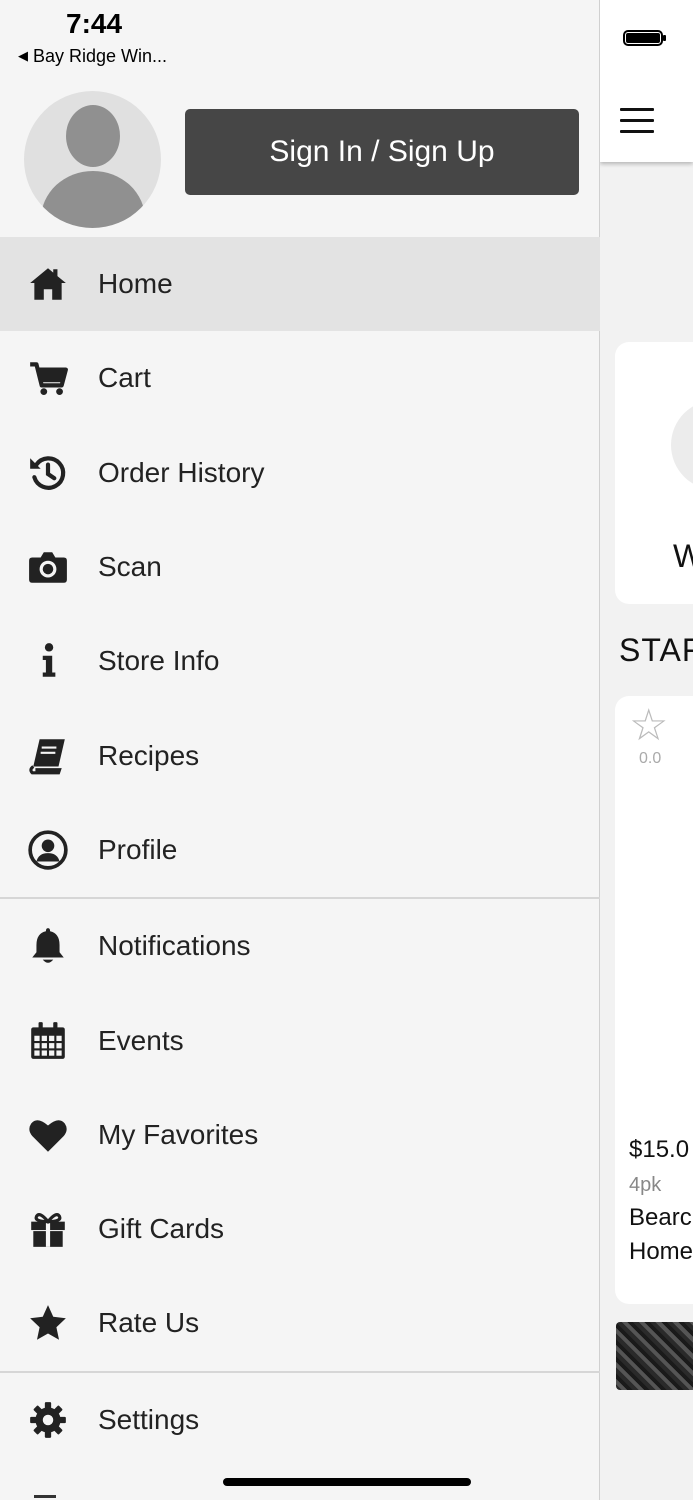 The width and height of the screenshot is (693, 1500). I want to click on menu-item-store-info: Store Info, so click(300, 661).